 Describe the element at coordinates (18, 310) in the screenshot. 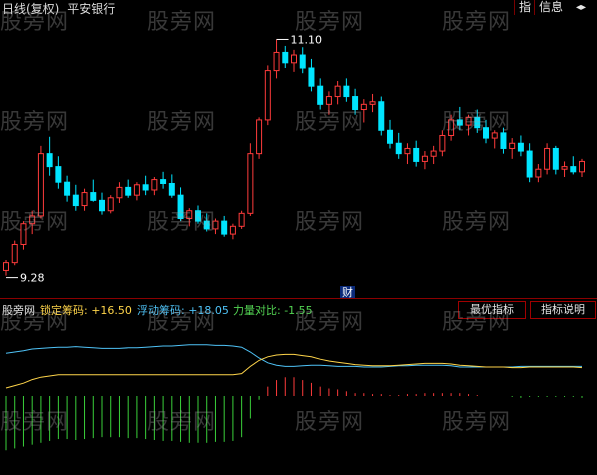

I see `indicator-name: 股旁网` at that location.